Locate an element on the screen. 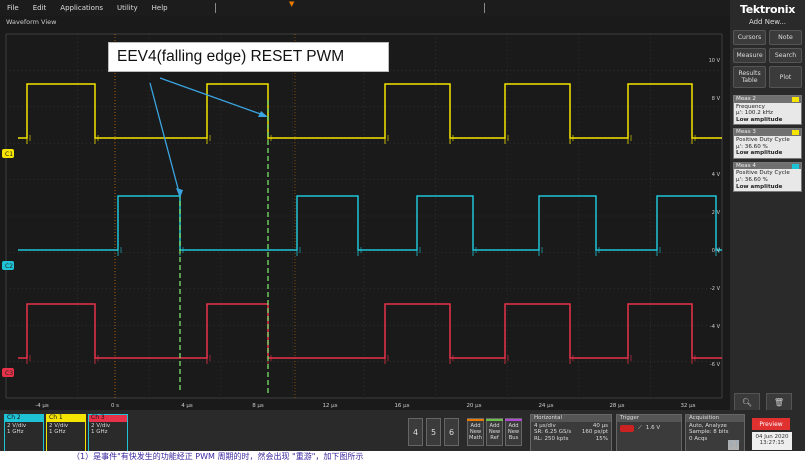 The width and height of the screenshot is (805, 461). time-label-clock: 13:27:15 is located at coordinates (772, 443).